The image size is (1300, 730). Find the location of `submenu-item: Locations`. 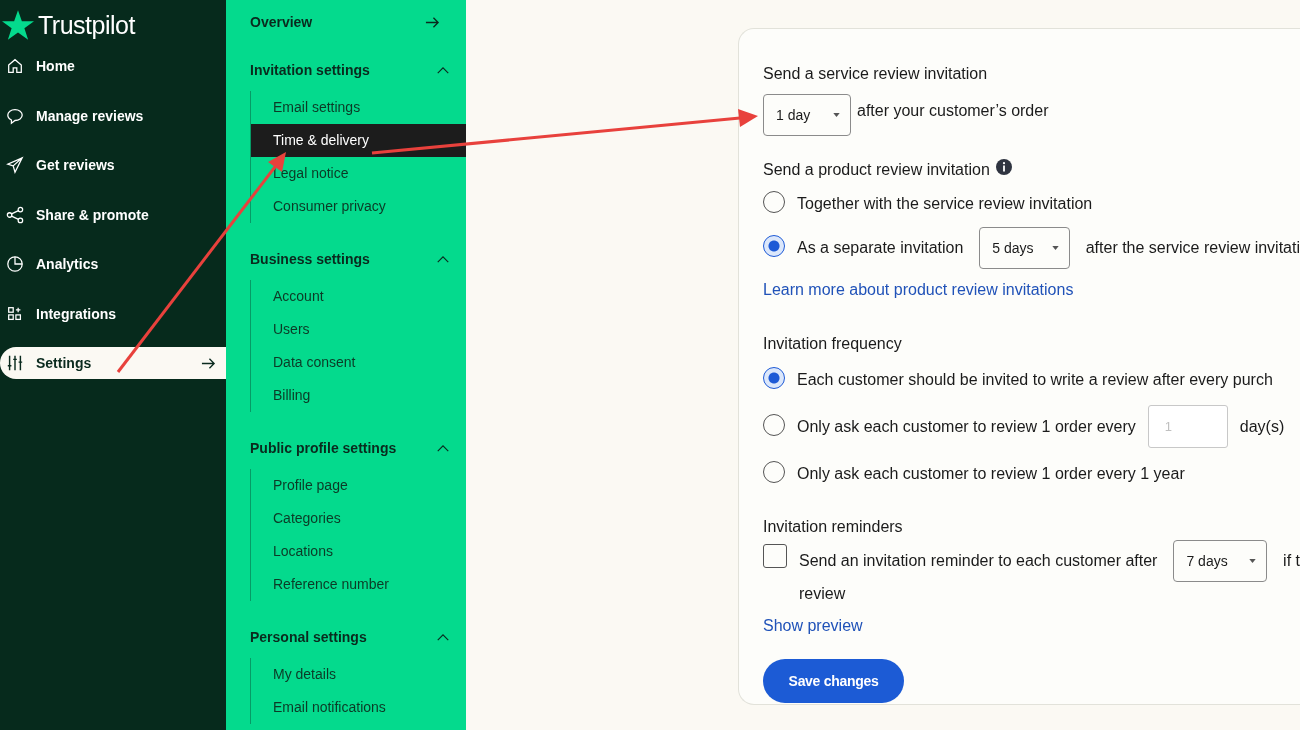

submenu-item: Locations is located at coordinates (358, 551).